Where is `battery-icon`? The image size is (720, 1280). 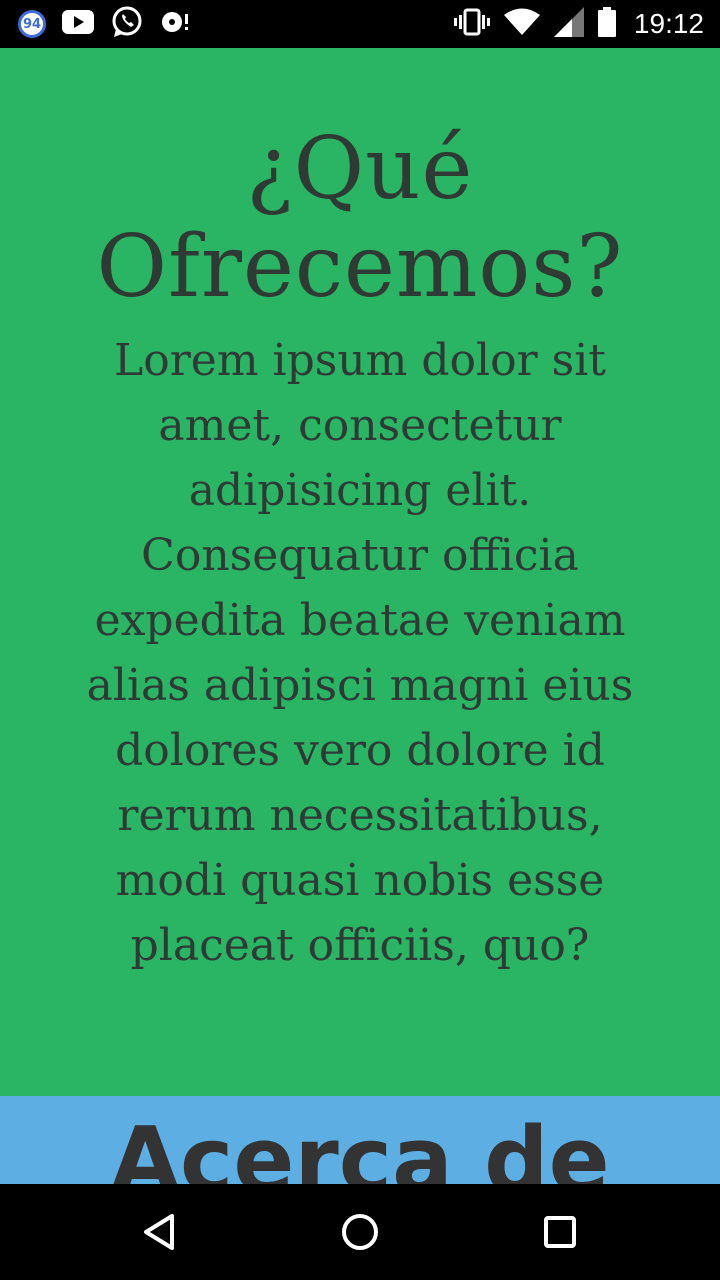
battery-icon is located at coordinates (606, 24).